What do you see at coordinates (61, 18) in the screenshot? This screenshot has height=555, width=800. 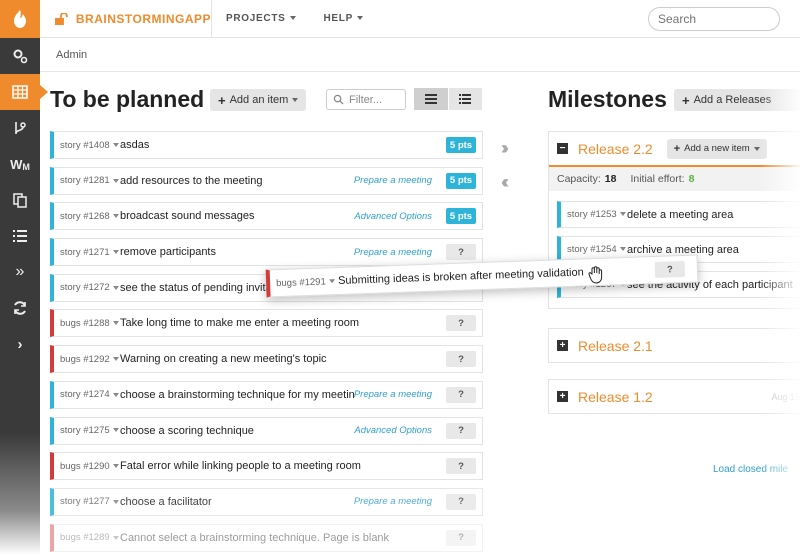 I see `unlock-icon` at bounding box center [61, 18].